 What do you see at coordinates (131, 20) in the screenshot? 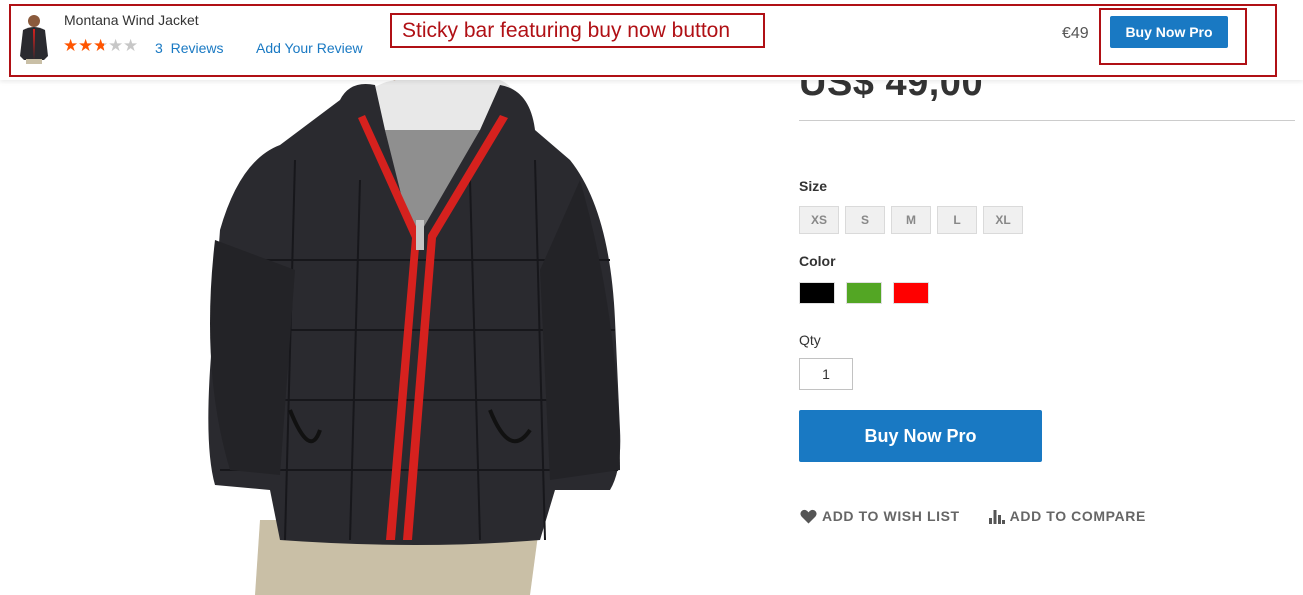
I see `sticky-product-name: Montana Wind Jacket` at bounding box center [131, 20].